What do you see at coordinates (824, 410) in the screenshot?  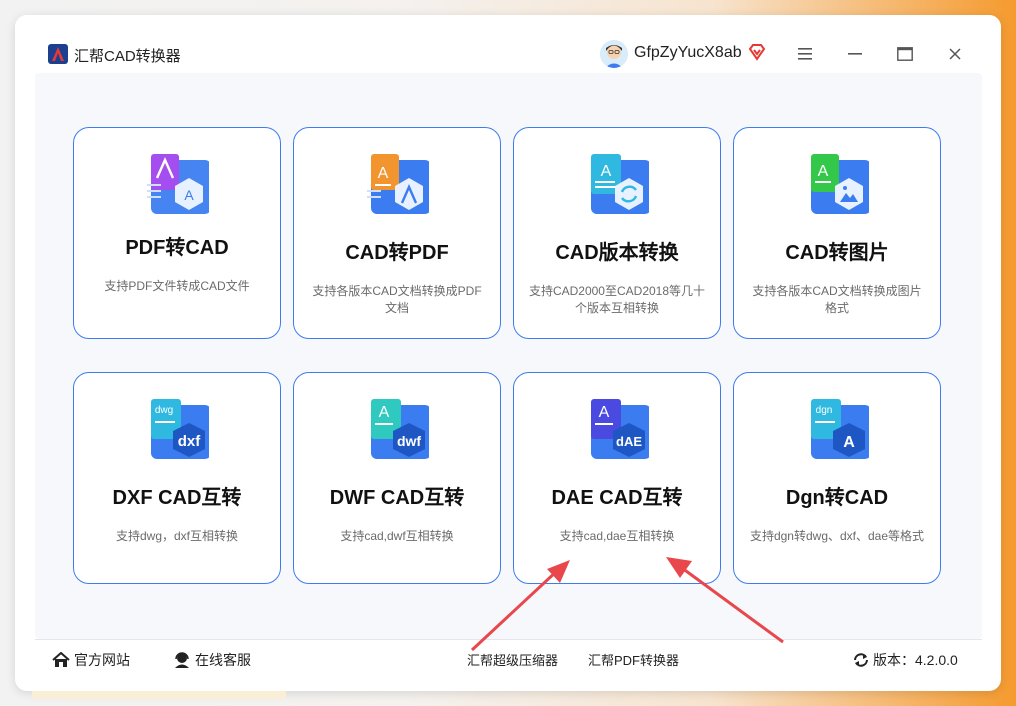 I see `svg-text: dgn` at bounding box center [824, 410].